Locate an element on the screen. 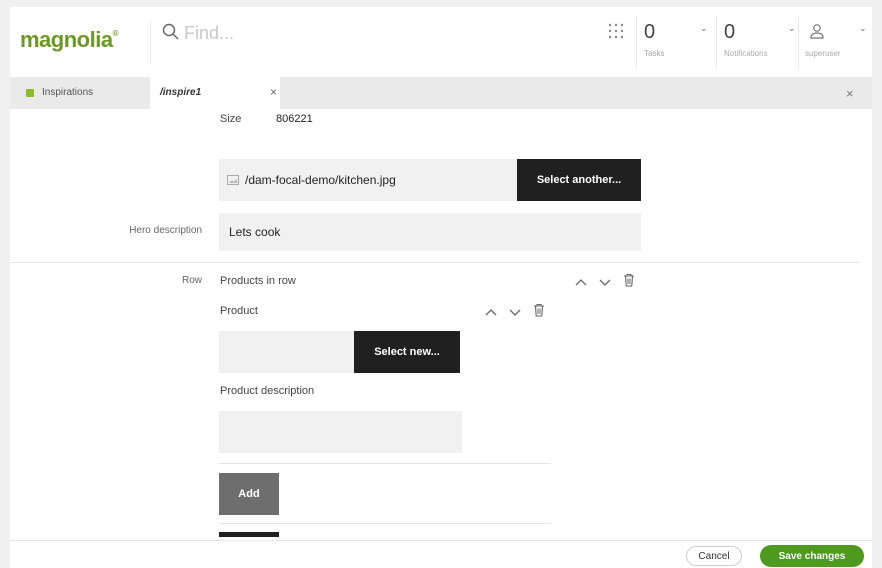 This screenshot has width=882, height=568. hero-description-label: Hero description is located at coordinates (165, 230).